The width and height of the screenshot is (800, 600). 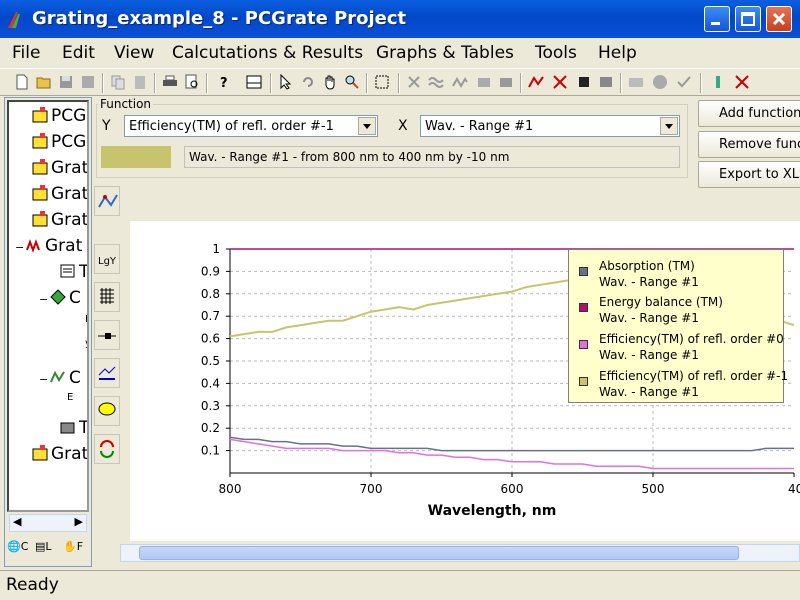 What do you see at coordinates (749, 144) in the screenshot?
I see `remove-function-button: Remove funct` at bounding box center [749, 144].